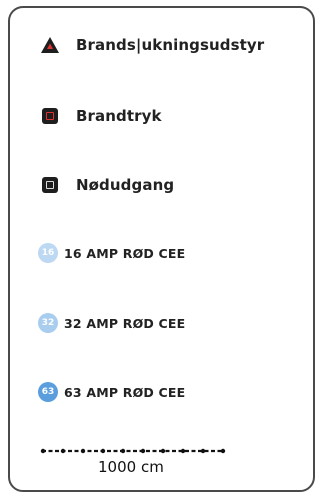 The height and width of the screenshot is (498, 323). I want to click on legend-item-fire-equipment: Brands|ukningsudstyr, so click(152, 45).